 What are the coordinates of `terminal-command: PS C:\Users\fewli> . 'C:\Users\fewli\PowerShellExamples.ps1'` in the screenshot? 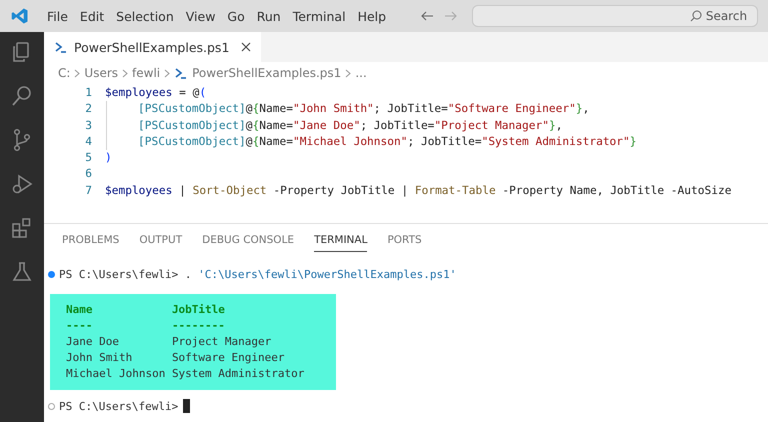 It's located at (257, 274).